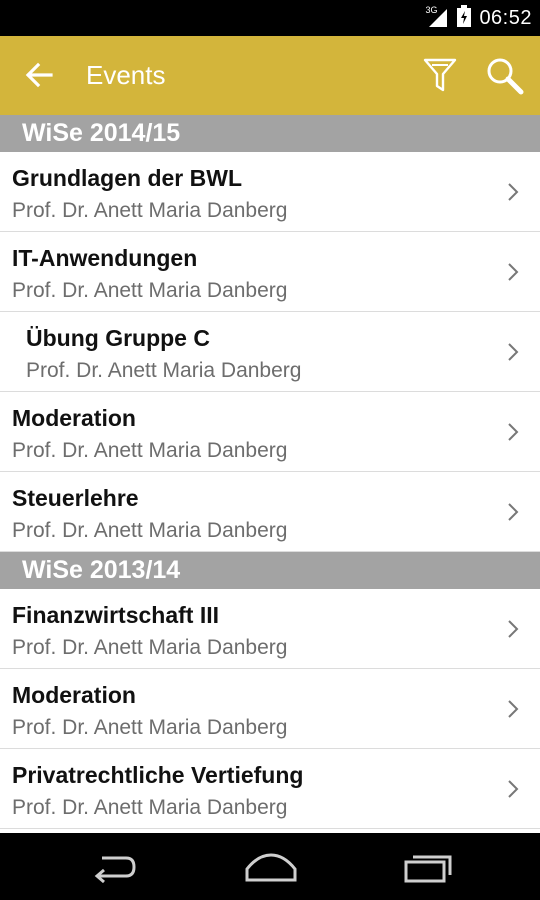  Describe the element at coordinates (437, 17) in the screenshot. I see `signal-icon: 3G` at that location.